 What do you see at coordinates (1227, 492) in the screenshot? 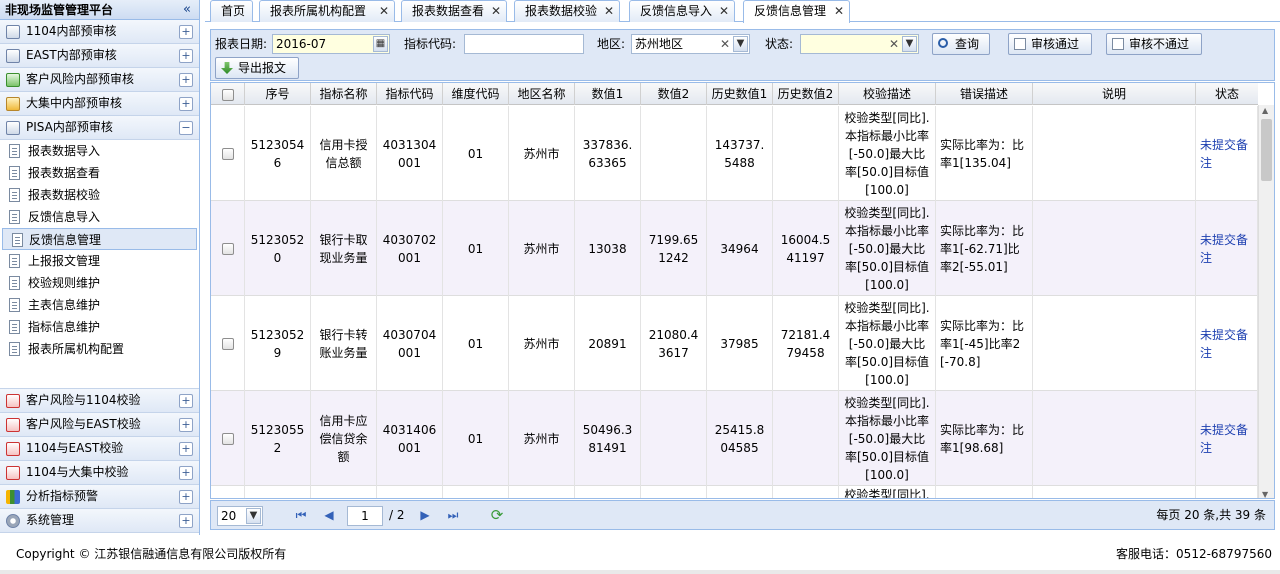
I see `cell-status` at bounding box center [1227, 492].